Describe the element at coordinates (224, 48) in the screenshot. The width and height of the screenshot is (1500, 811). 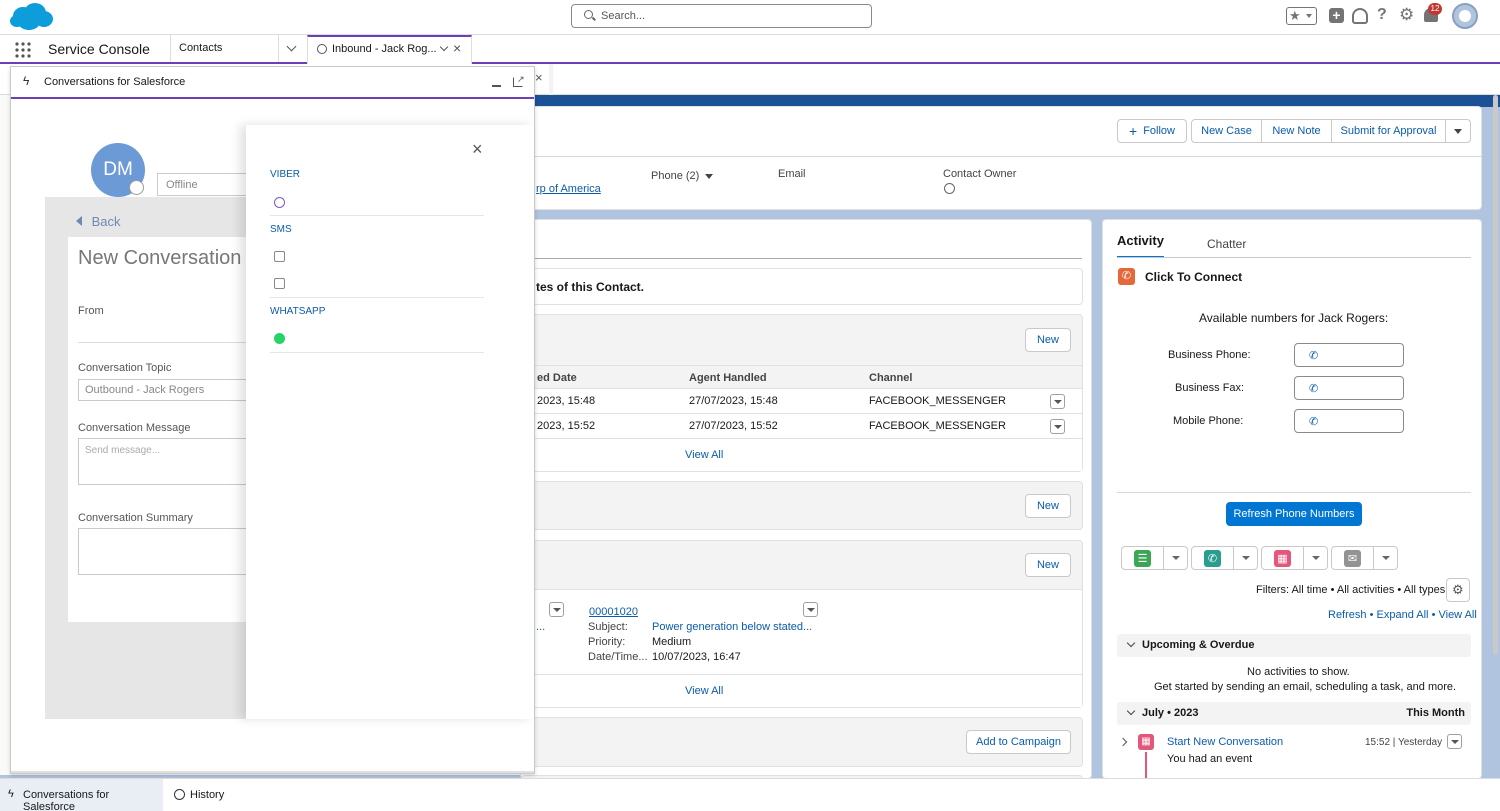
I see `nav-item-contacts: Contacts` at that location.